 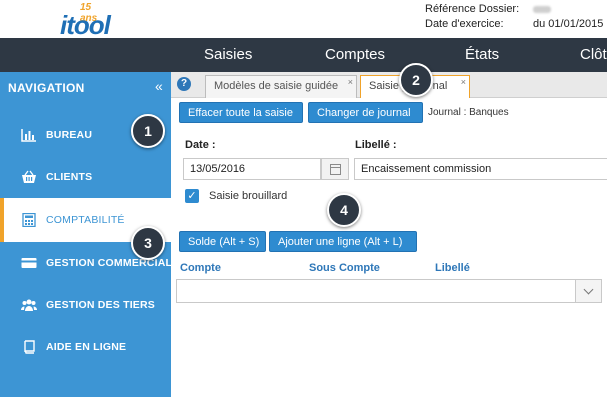 I want to click on top-navigation: Saisies Comptes États Clôt, so click(x=303, y=55).